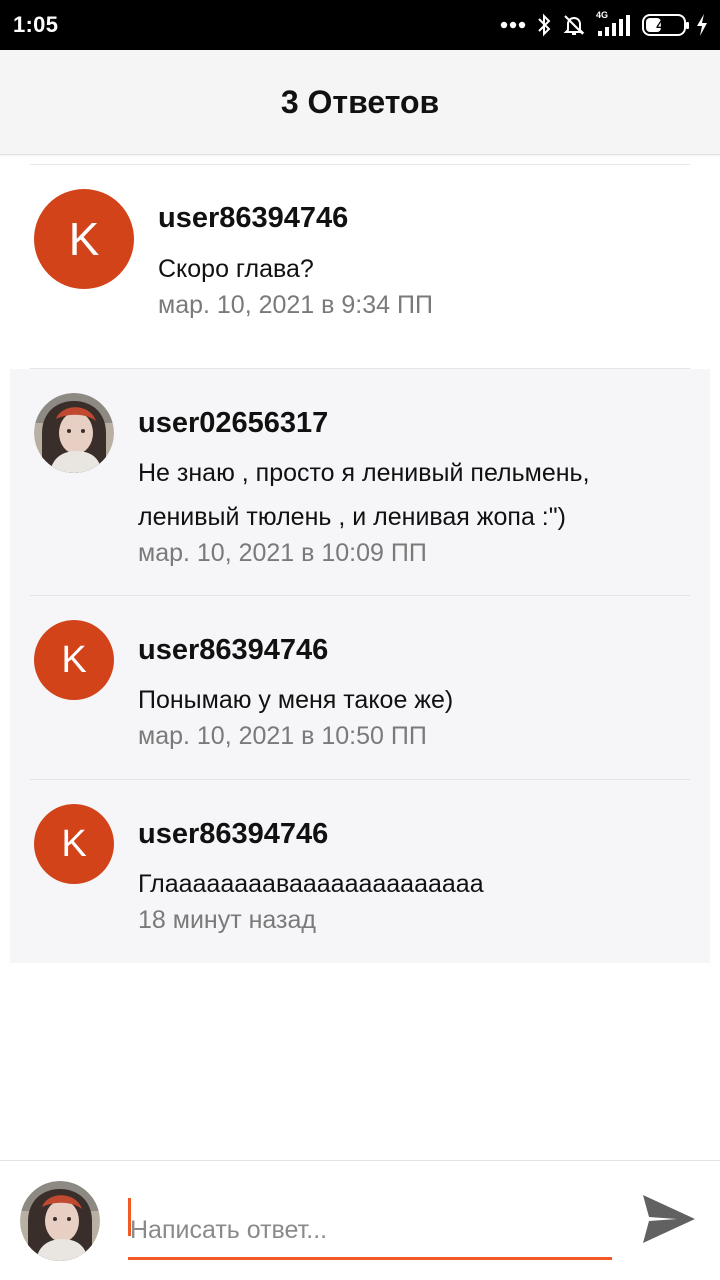 The image size is (720, 1280). I want to click on comment-username: user86394746, so click(253, 218).